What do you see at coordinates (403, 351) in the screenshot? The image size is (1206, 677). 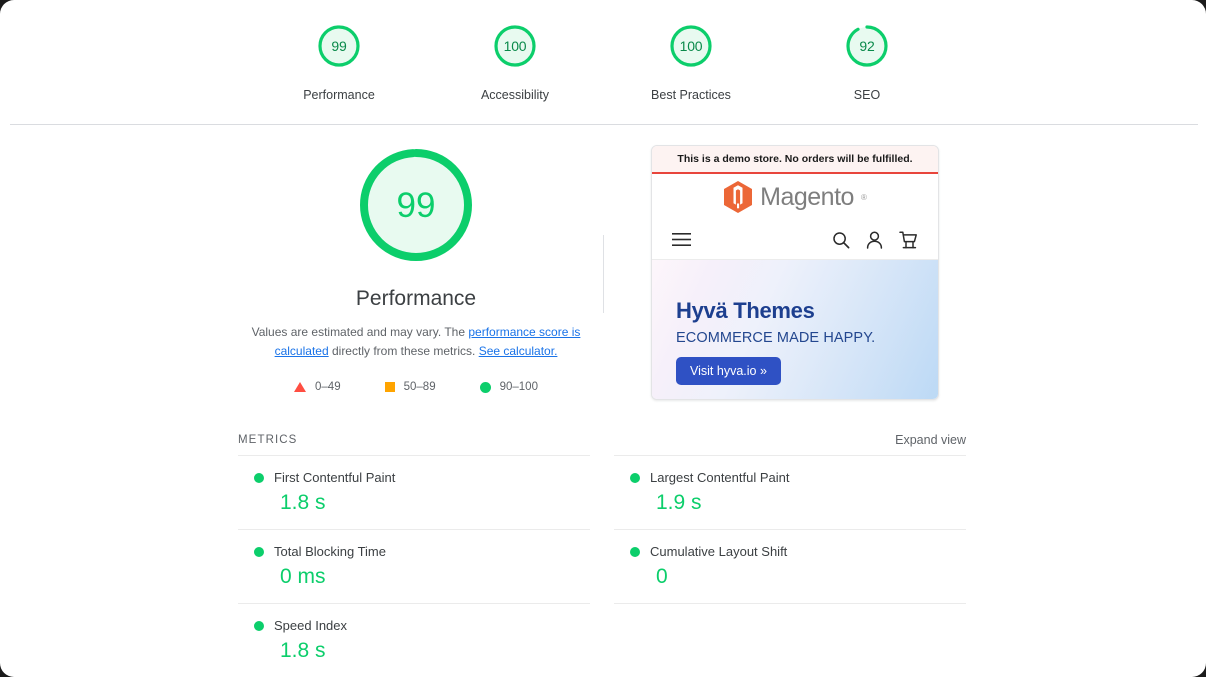 I see `gauge-desc-text-2: directly from these metrics.` at bounding box center [403, 351].